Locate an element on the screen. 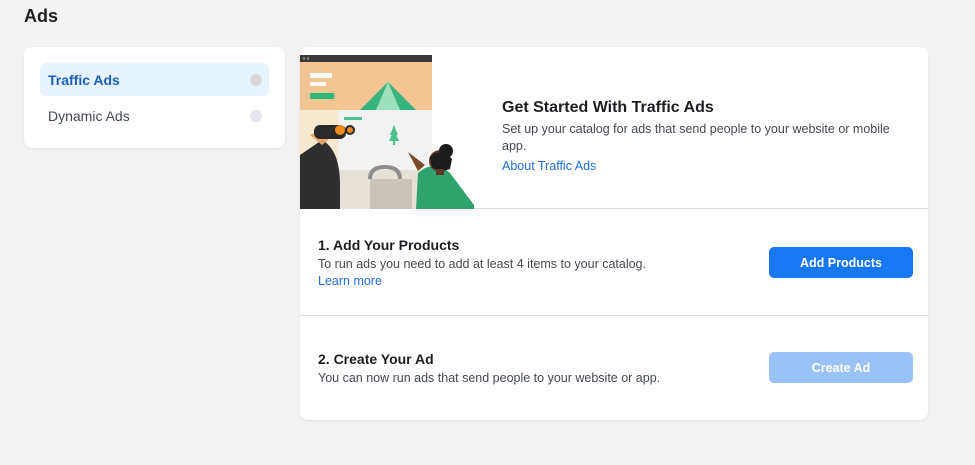 The image size is (975, 465). add-products-button: Add Products is located at coordinates (841, 262).